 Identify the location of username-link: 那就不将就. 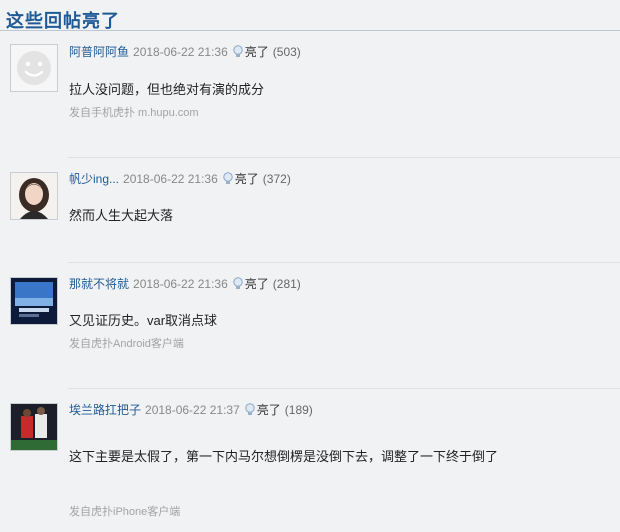
(99, 284).